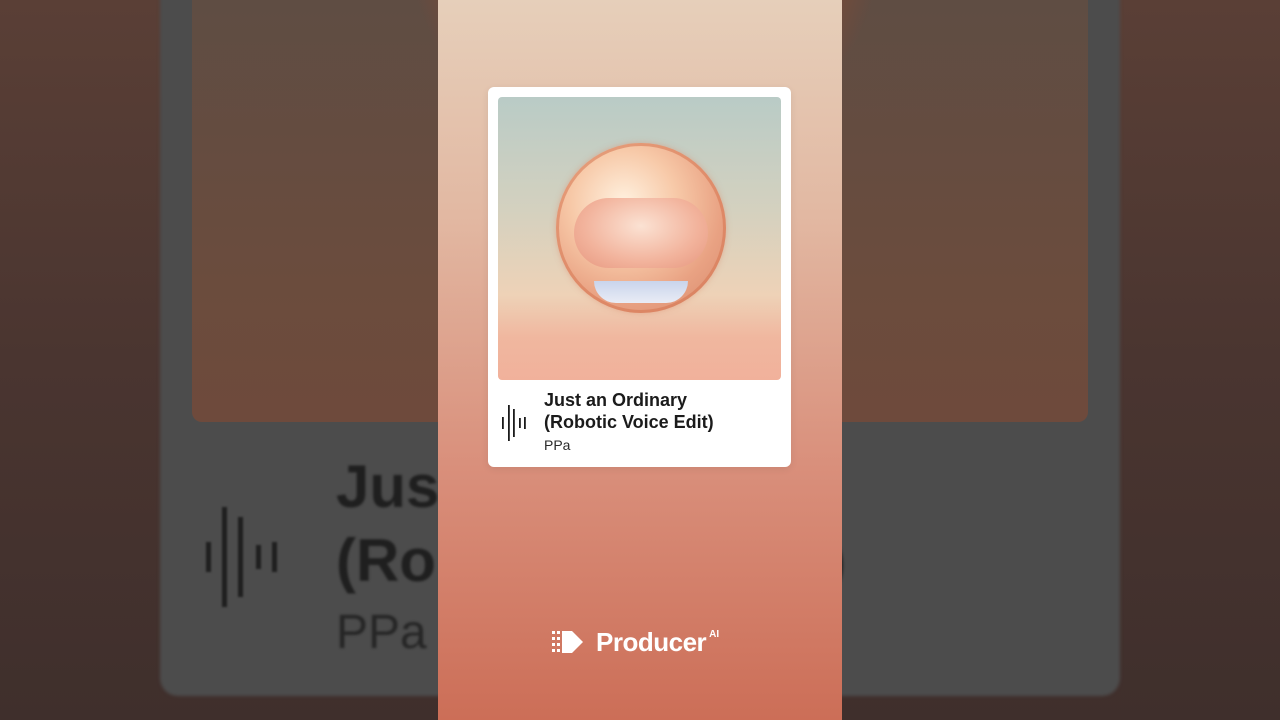  Describe the element at coordinates (629, 422) in the screenshot. I see `track-title-line-2: (Robotic Voice Edit)` at that location.